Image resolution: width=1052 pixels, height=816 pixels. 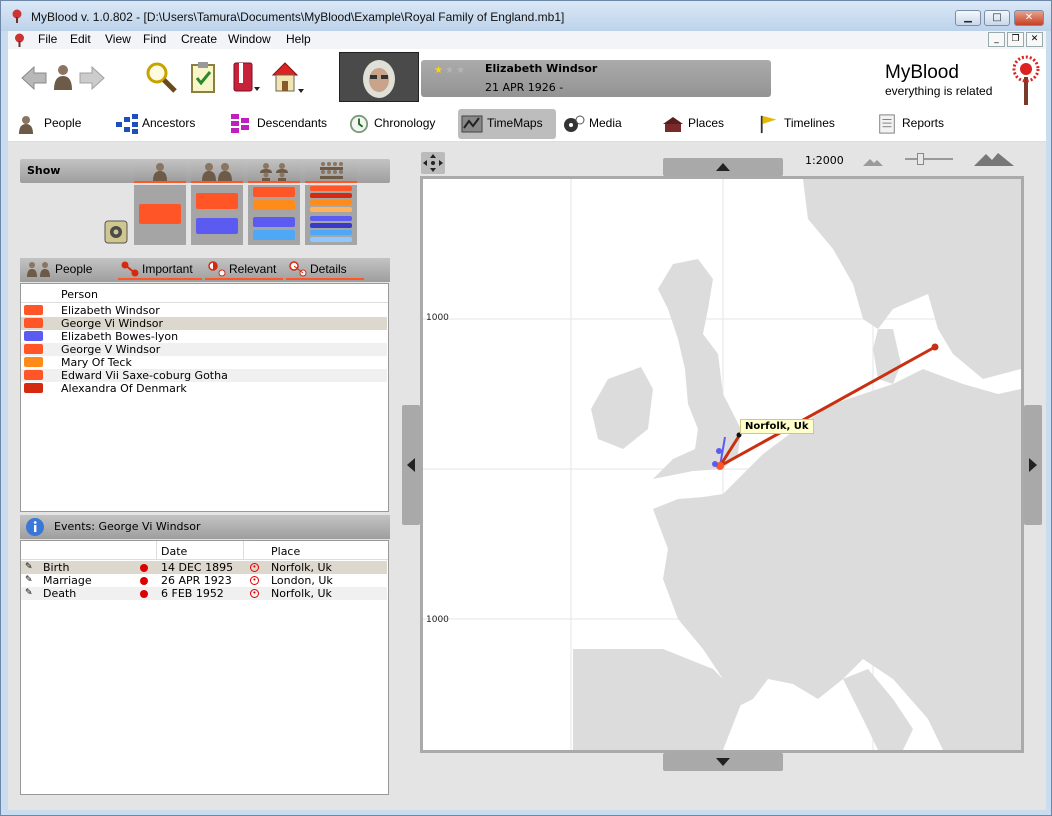 What do you see at coordinates (17, 16) in the screenshot?
I see `app-tree-icon` at bounding box center [17, 16].